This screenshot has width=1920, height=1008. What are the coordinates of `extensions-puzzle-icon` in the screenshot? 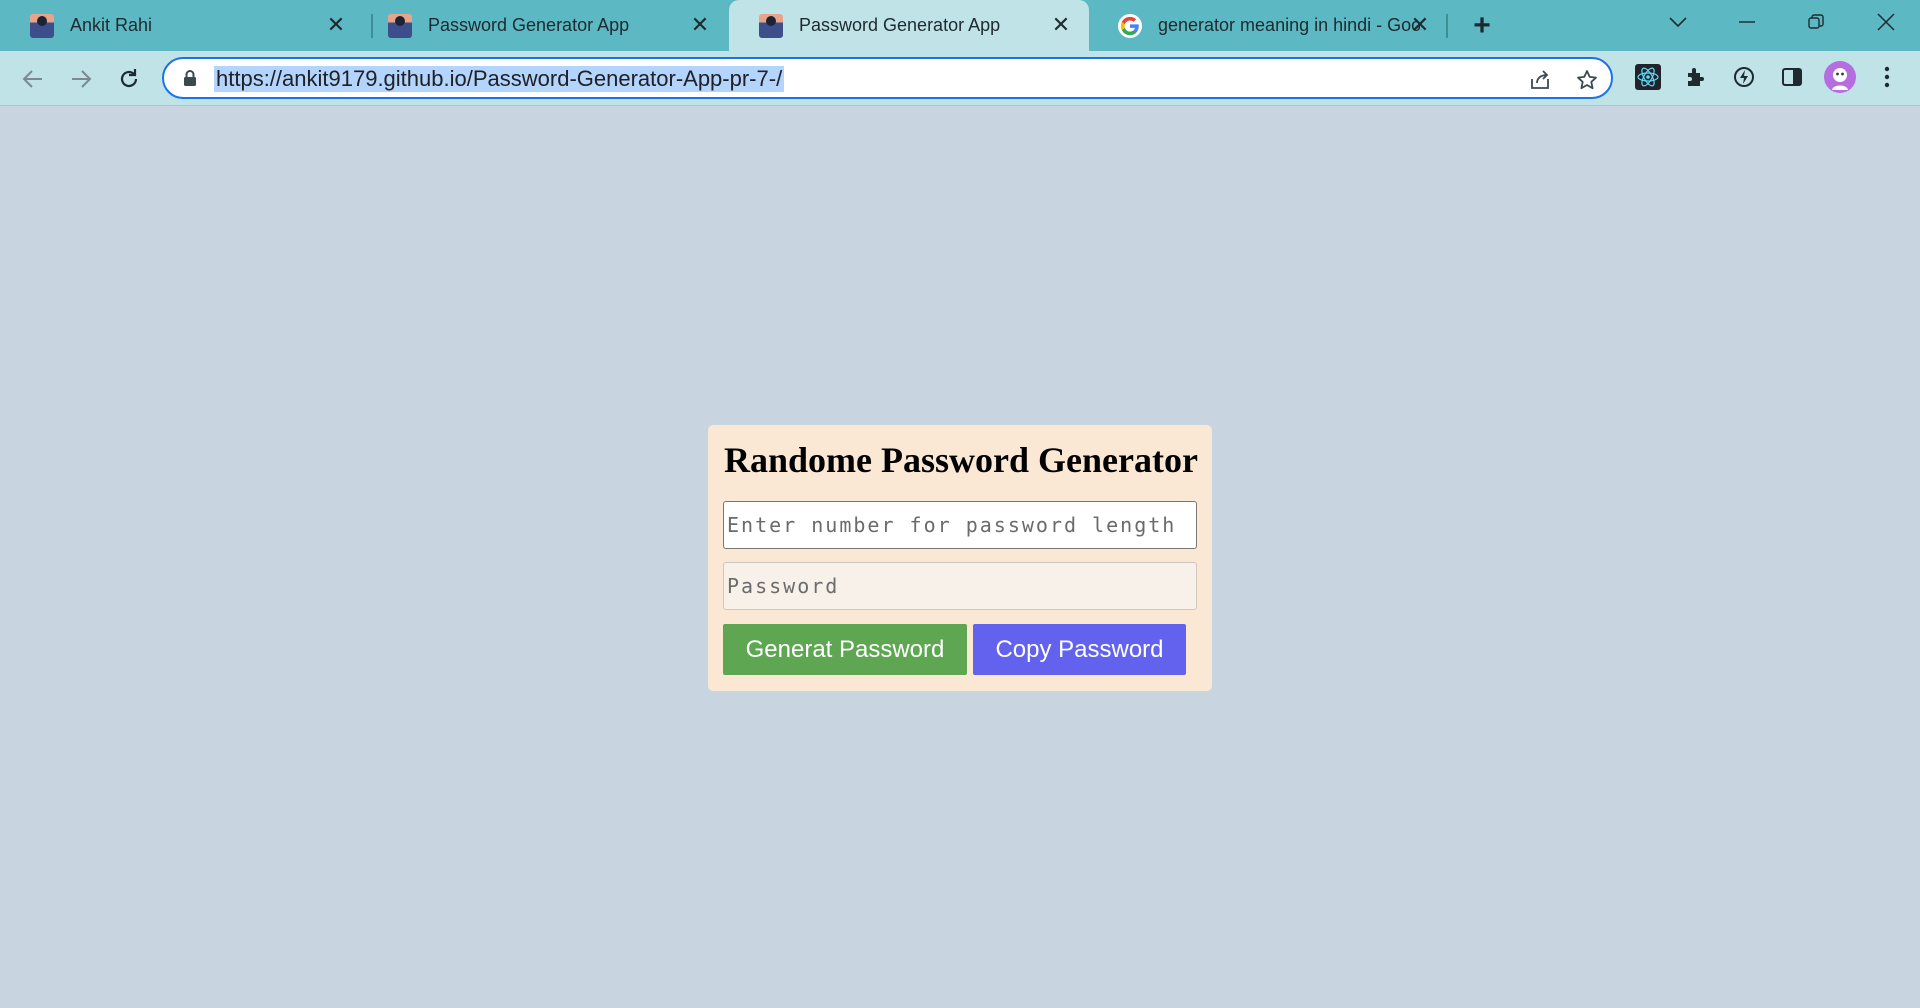 It's located at (1696, 77).